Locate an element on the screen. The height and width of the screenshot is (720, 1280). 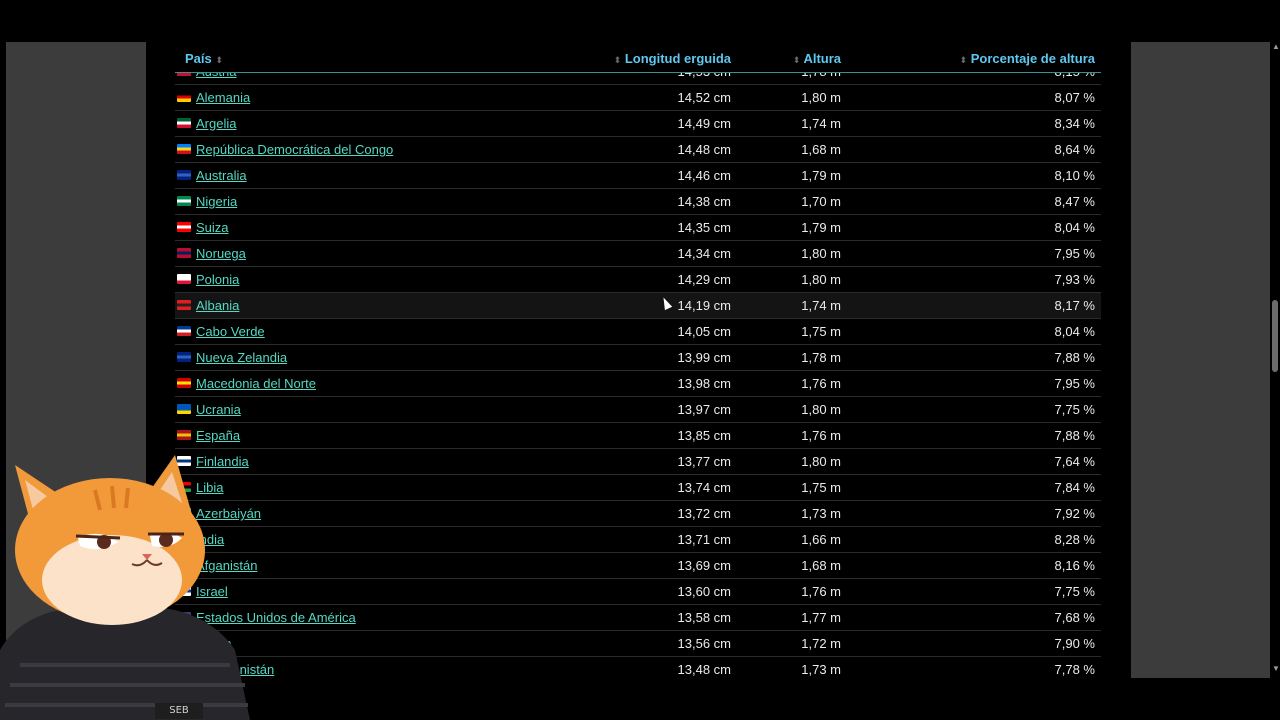
country-link: Nigeria is located at coordinates (216, 201).